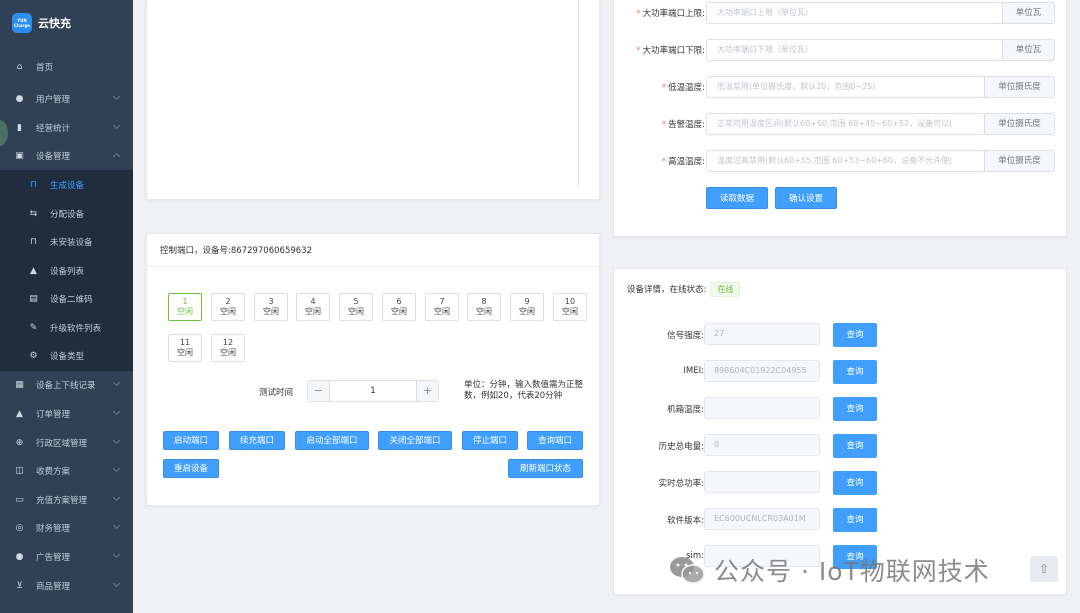 The height and width of the screenshot is (613, 1080). Describe the element at coordinates (66, 328) in the screenshot. I see `sidebar-item-firmware: ✎ 升级软件列表` at that location.